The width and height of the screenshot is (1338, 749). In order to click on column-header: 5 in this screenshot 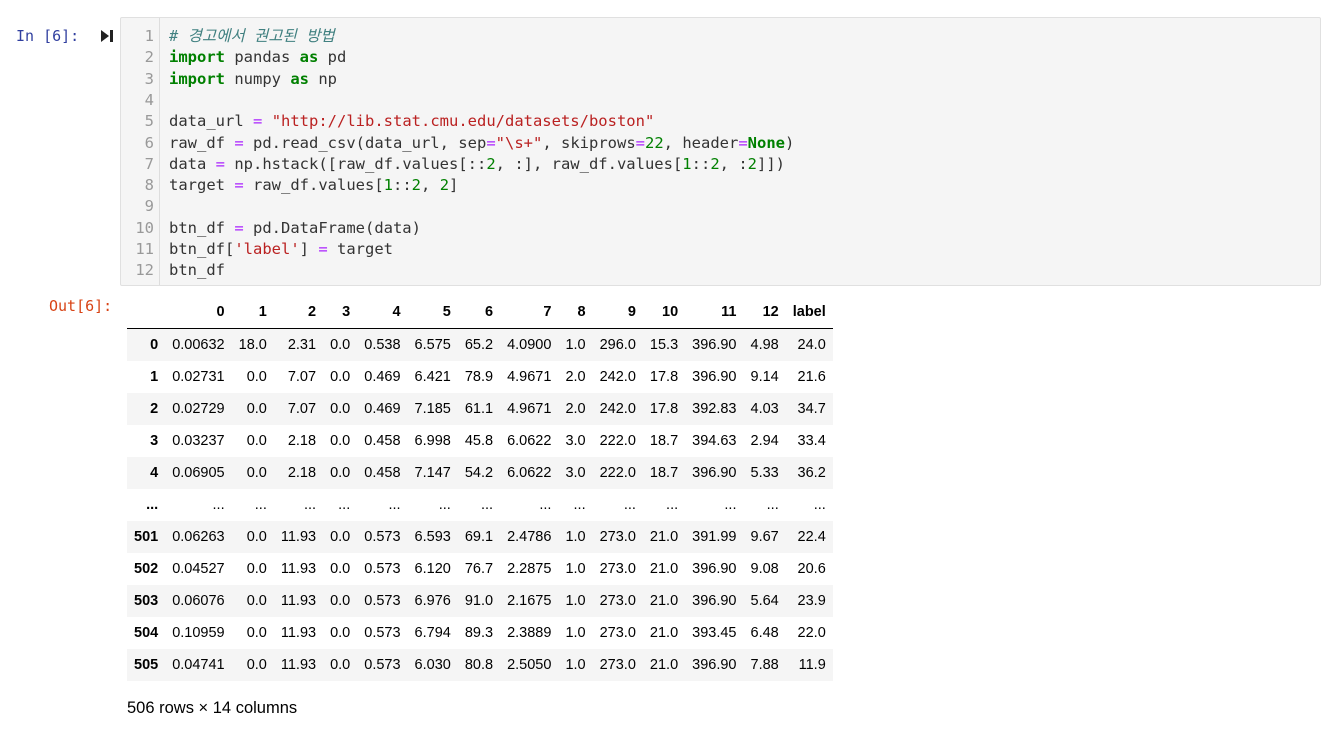, I will do `click(432, 312)`.